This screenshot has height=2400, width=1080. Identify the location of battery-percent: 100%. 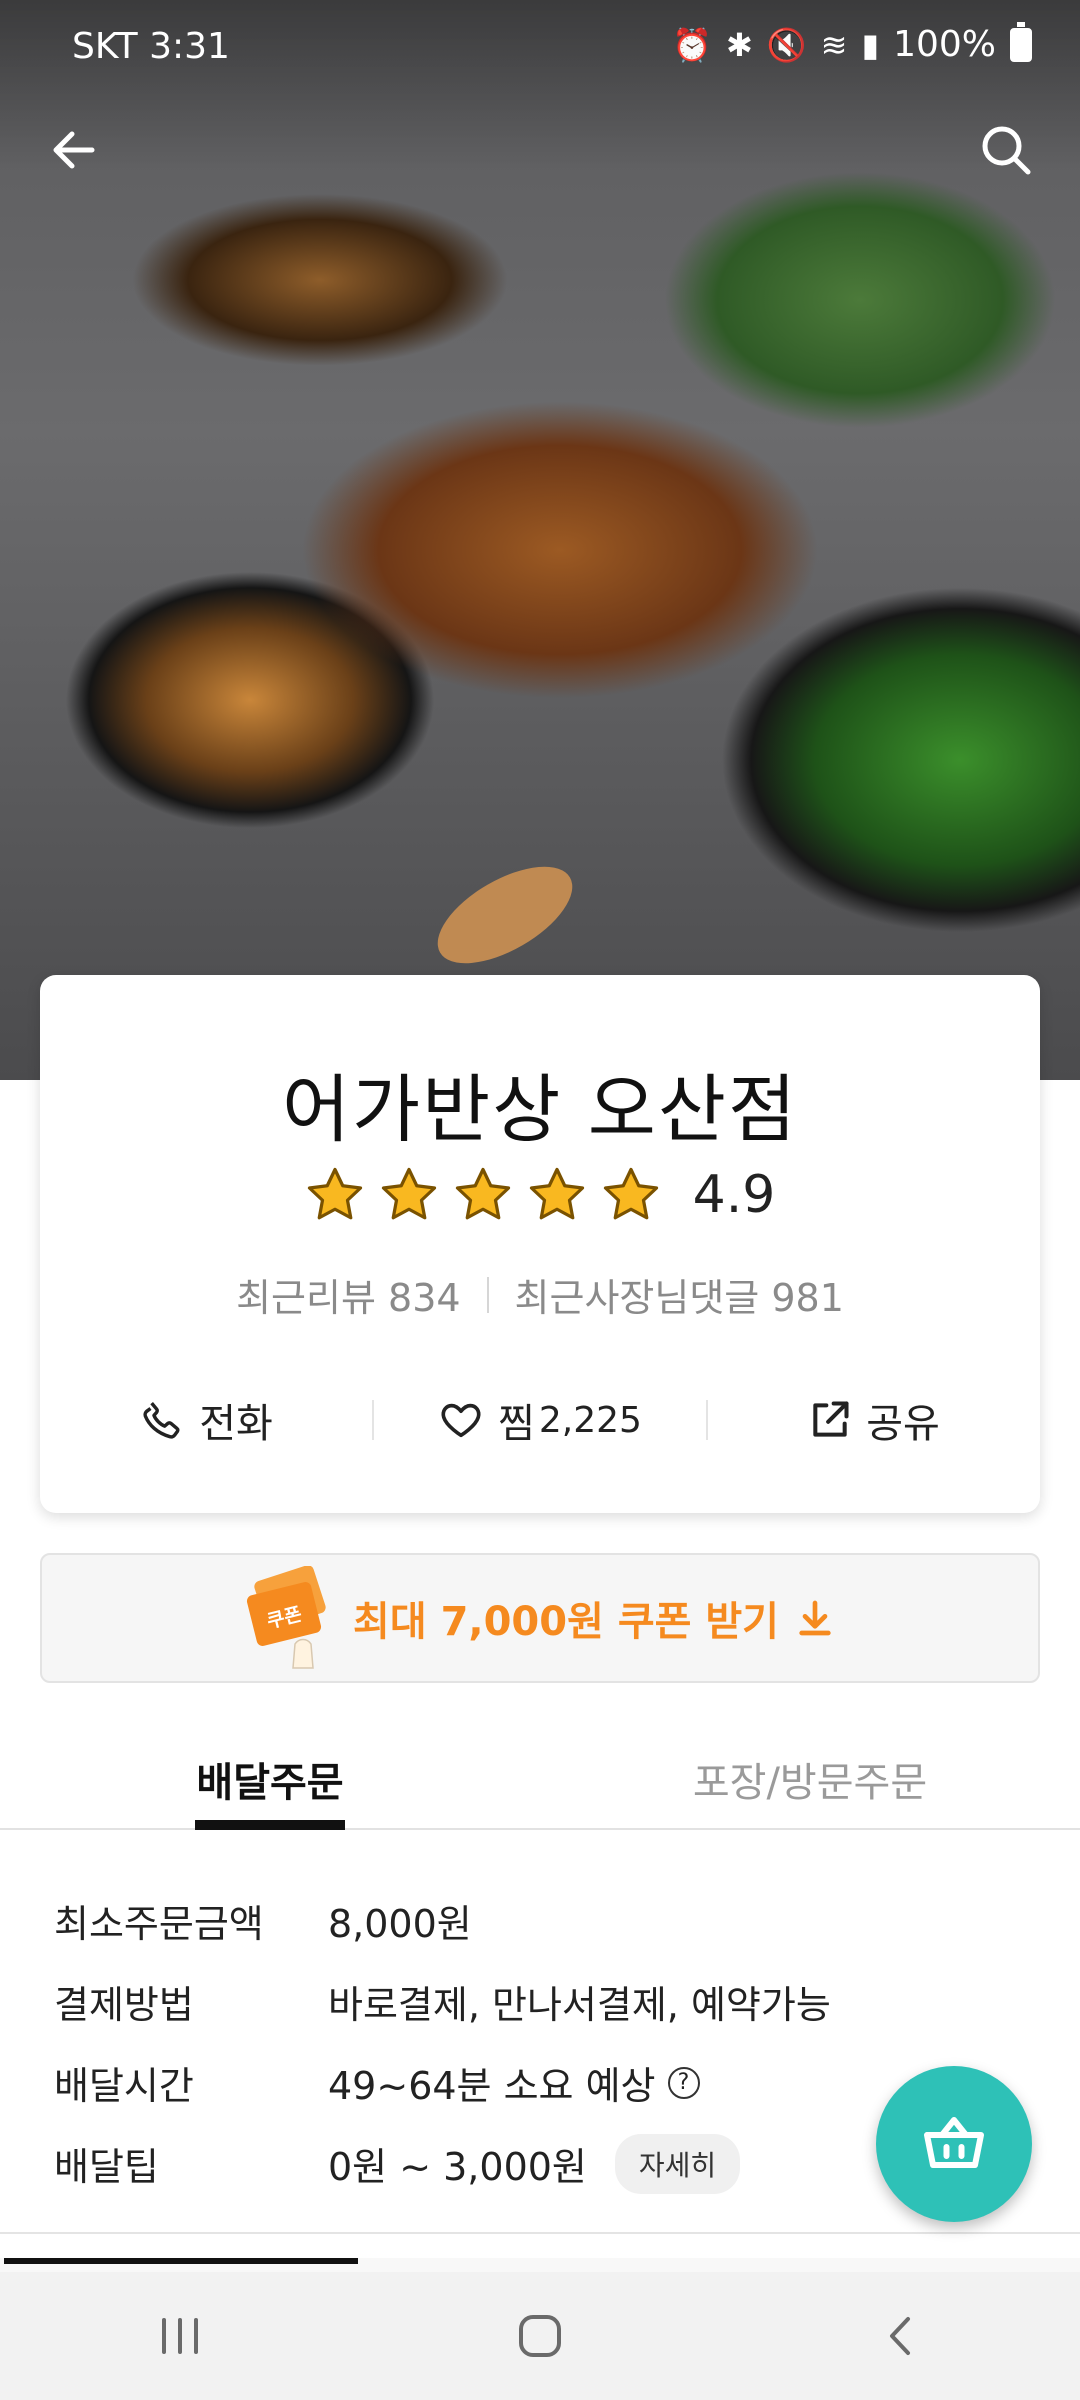
(944, 44).